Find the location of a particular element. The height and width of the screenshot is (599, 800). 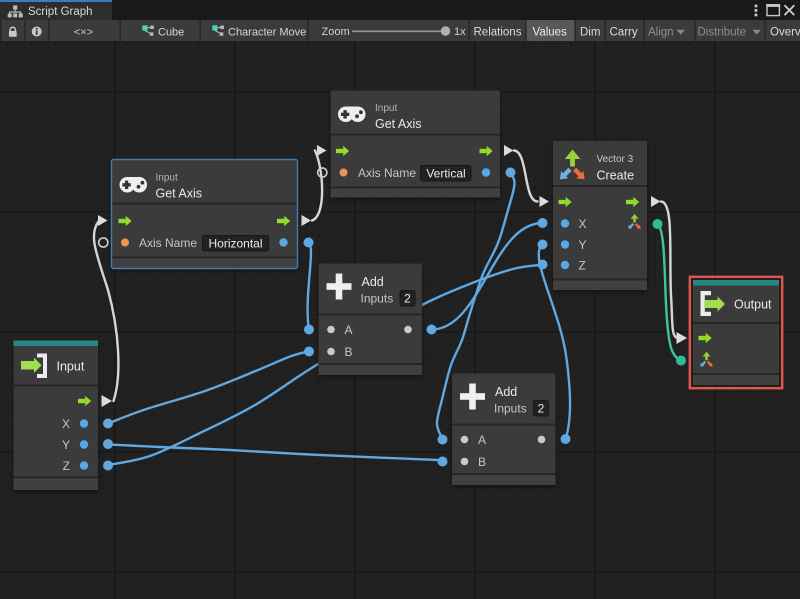

svg-text: Align is located at coordinates (661, 32).